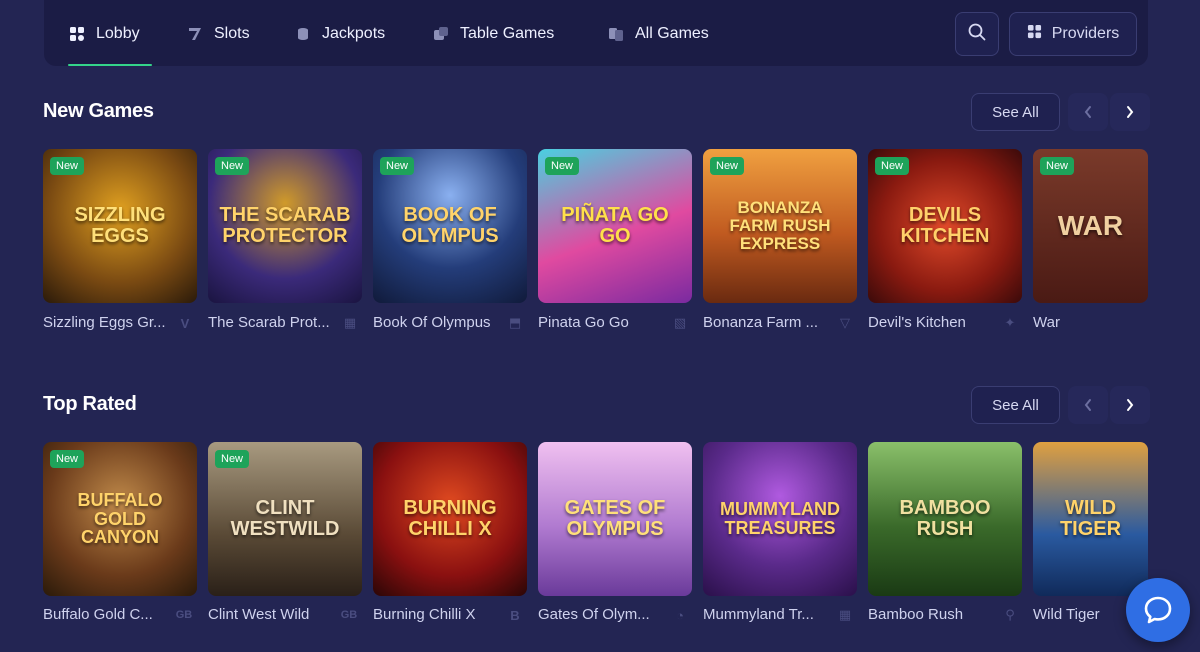 Image resolution: width=1200 pixels, height=652 pixels. Describe the element at coordinates (945, 226) in the screenshot. I see `game-card: DEVILS KITCHEN New` at that location.